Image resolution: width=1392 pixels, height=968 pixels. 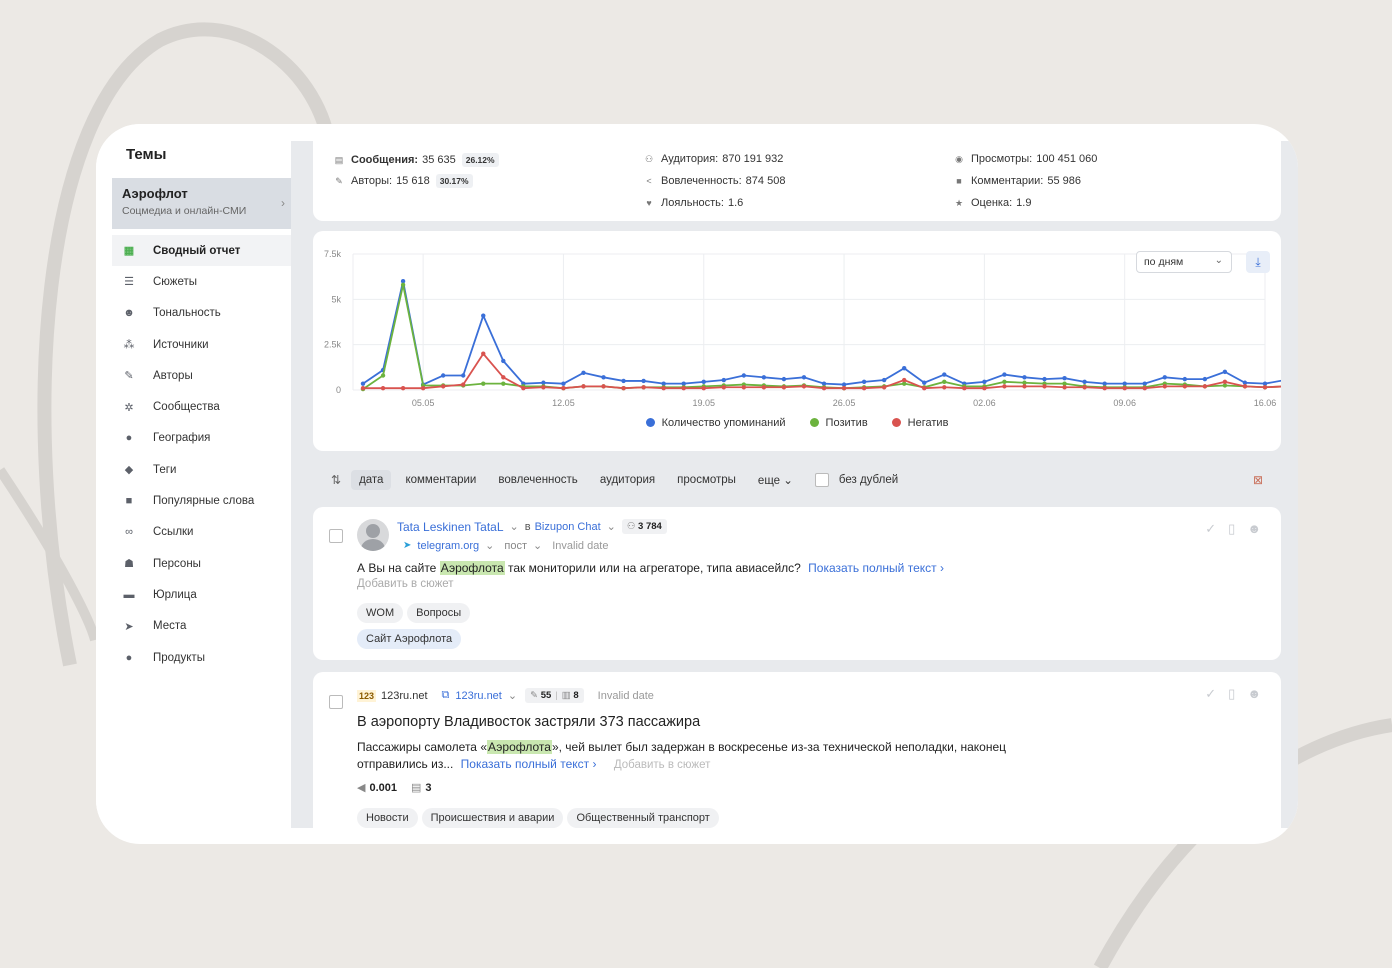 What do you see at coordinates (201, 375) in the screenshot?
I see `sidebar-item: ✎ Авторы` at bounding box center [201, 375].